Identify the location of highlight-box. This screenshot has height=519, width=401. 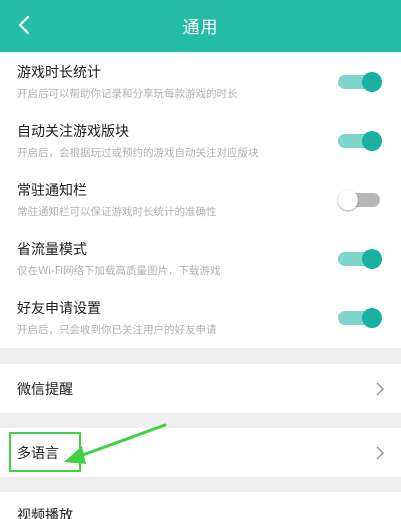
(45, 452).